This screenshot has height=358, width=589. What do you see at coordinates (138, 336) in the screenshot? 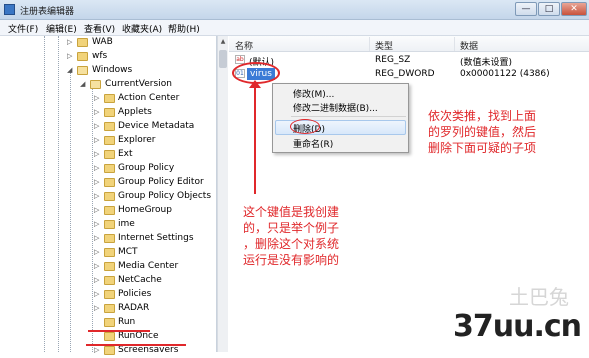
I see `tree-label: RunOnce` at bounding box center [138, 336].